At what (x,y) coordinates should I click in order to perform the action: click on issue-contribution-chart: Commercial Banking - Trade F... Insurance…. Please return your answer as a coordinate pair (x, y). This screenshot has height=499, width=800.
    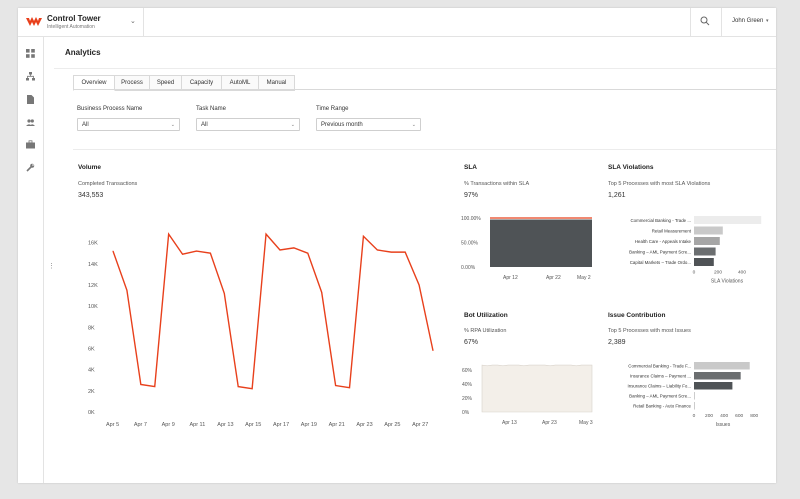
    Looking at the image, I should click on (693, 395).